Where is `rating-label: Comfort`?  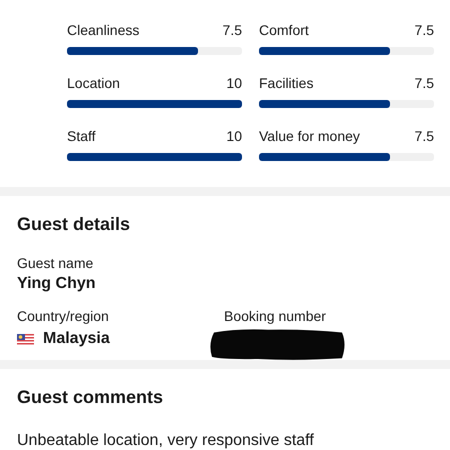
rating-label: Comfort is located at coordinates (284, 30).